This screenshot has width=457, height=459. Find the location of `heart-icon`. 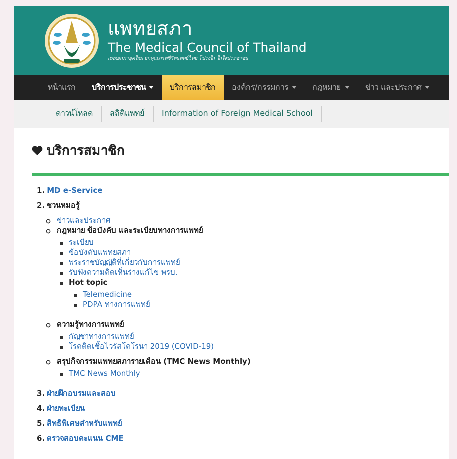

heart-icon is located at coordinates (37, 151).